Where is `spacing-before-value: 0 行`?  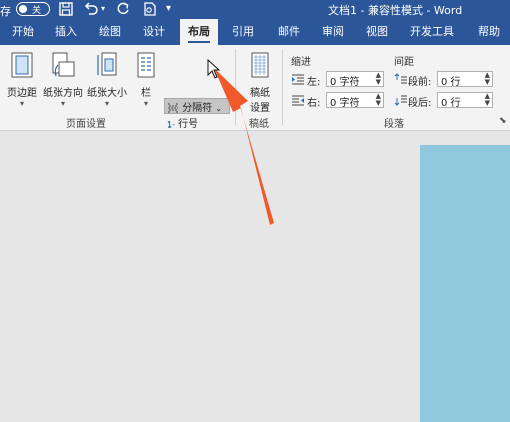
spacing-before-value: 0 行 is located at coordinates (451, 82).